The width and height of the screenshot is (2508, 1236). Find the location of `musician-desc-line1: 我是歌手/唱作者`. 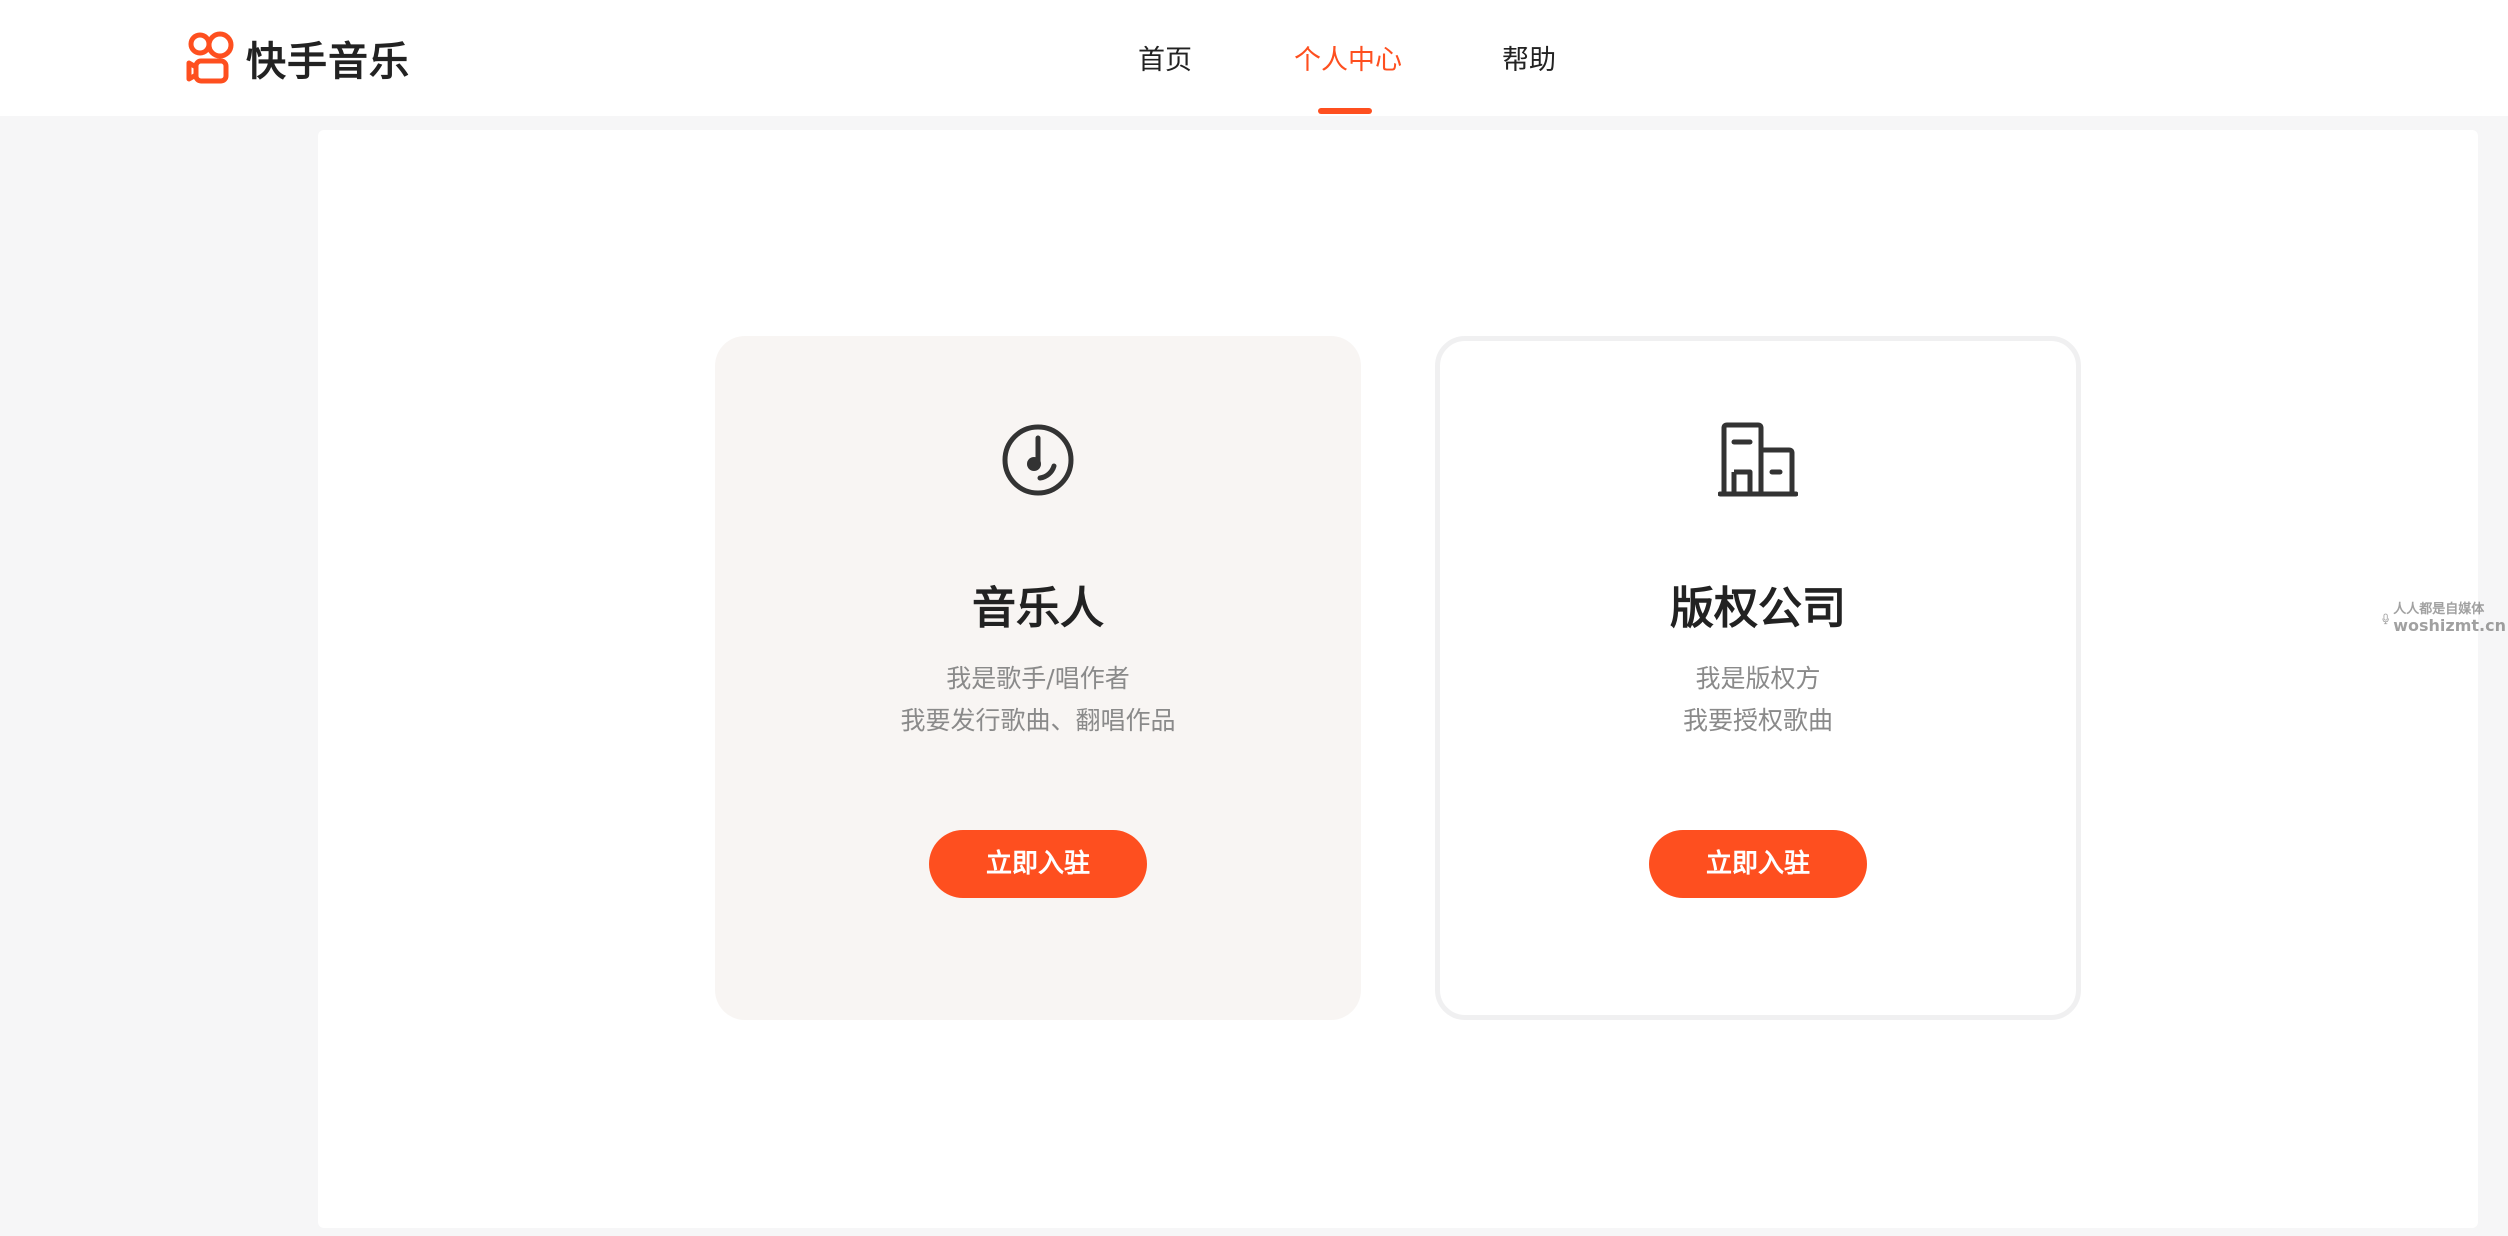

musician-desc-line1: 我是歌手/唱作者 is located at coordinates (1038, 678).